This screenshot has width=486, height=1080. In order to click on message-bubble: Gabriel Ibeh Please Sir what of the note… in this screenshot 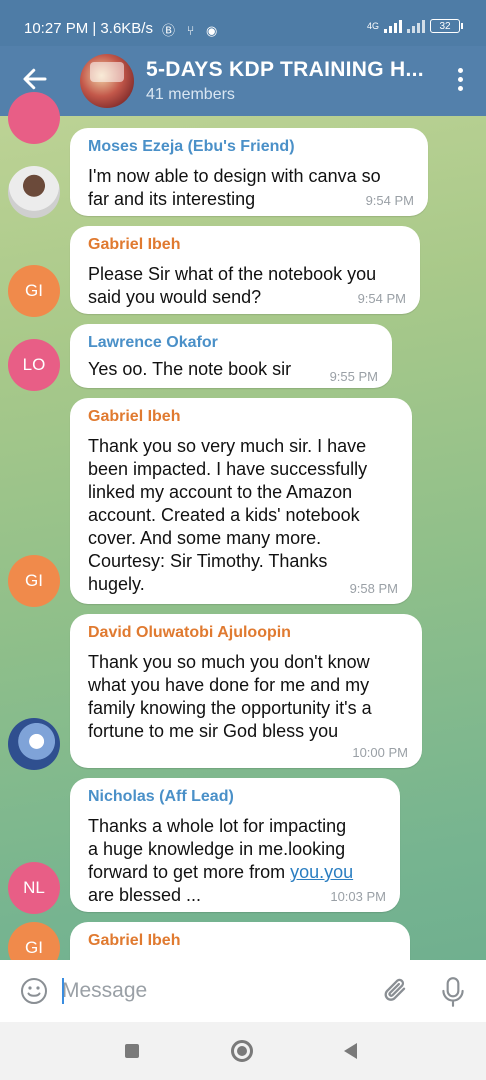, I will do `click(245, 270)`.